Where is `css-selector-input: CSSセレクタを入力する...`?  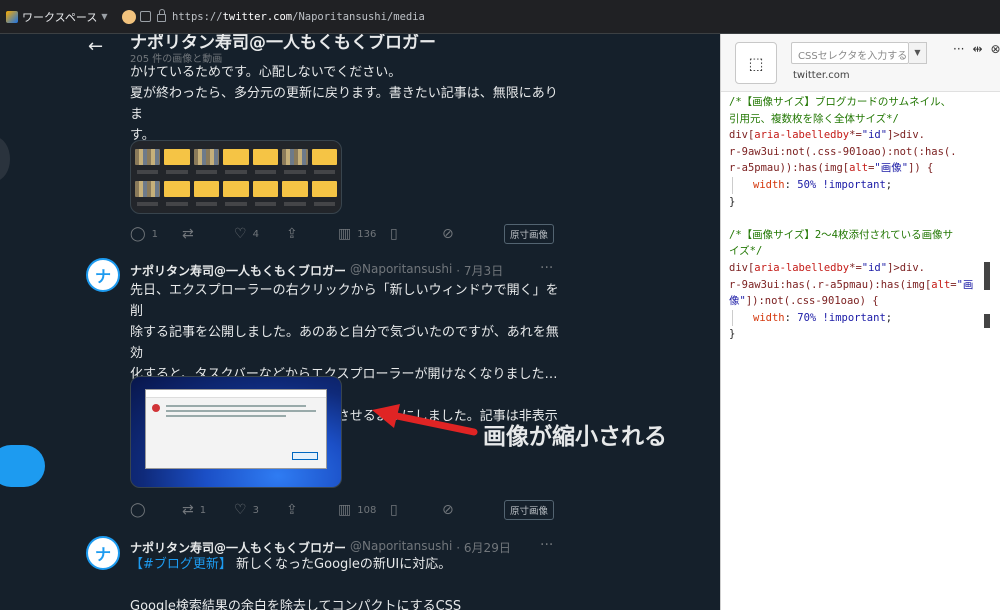
css-selector-input: CSSセレクタを入力する... is located at coordinates (850, 53).